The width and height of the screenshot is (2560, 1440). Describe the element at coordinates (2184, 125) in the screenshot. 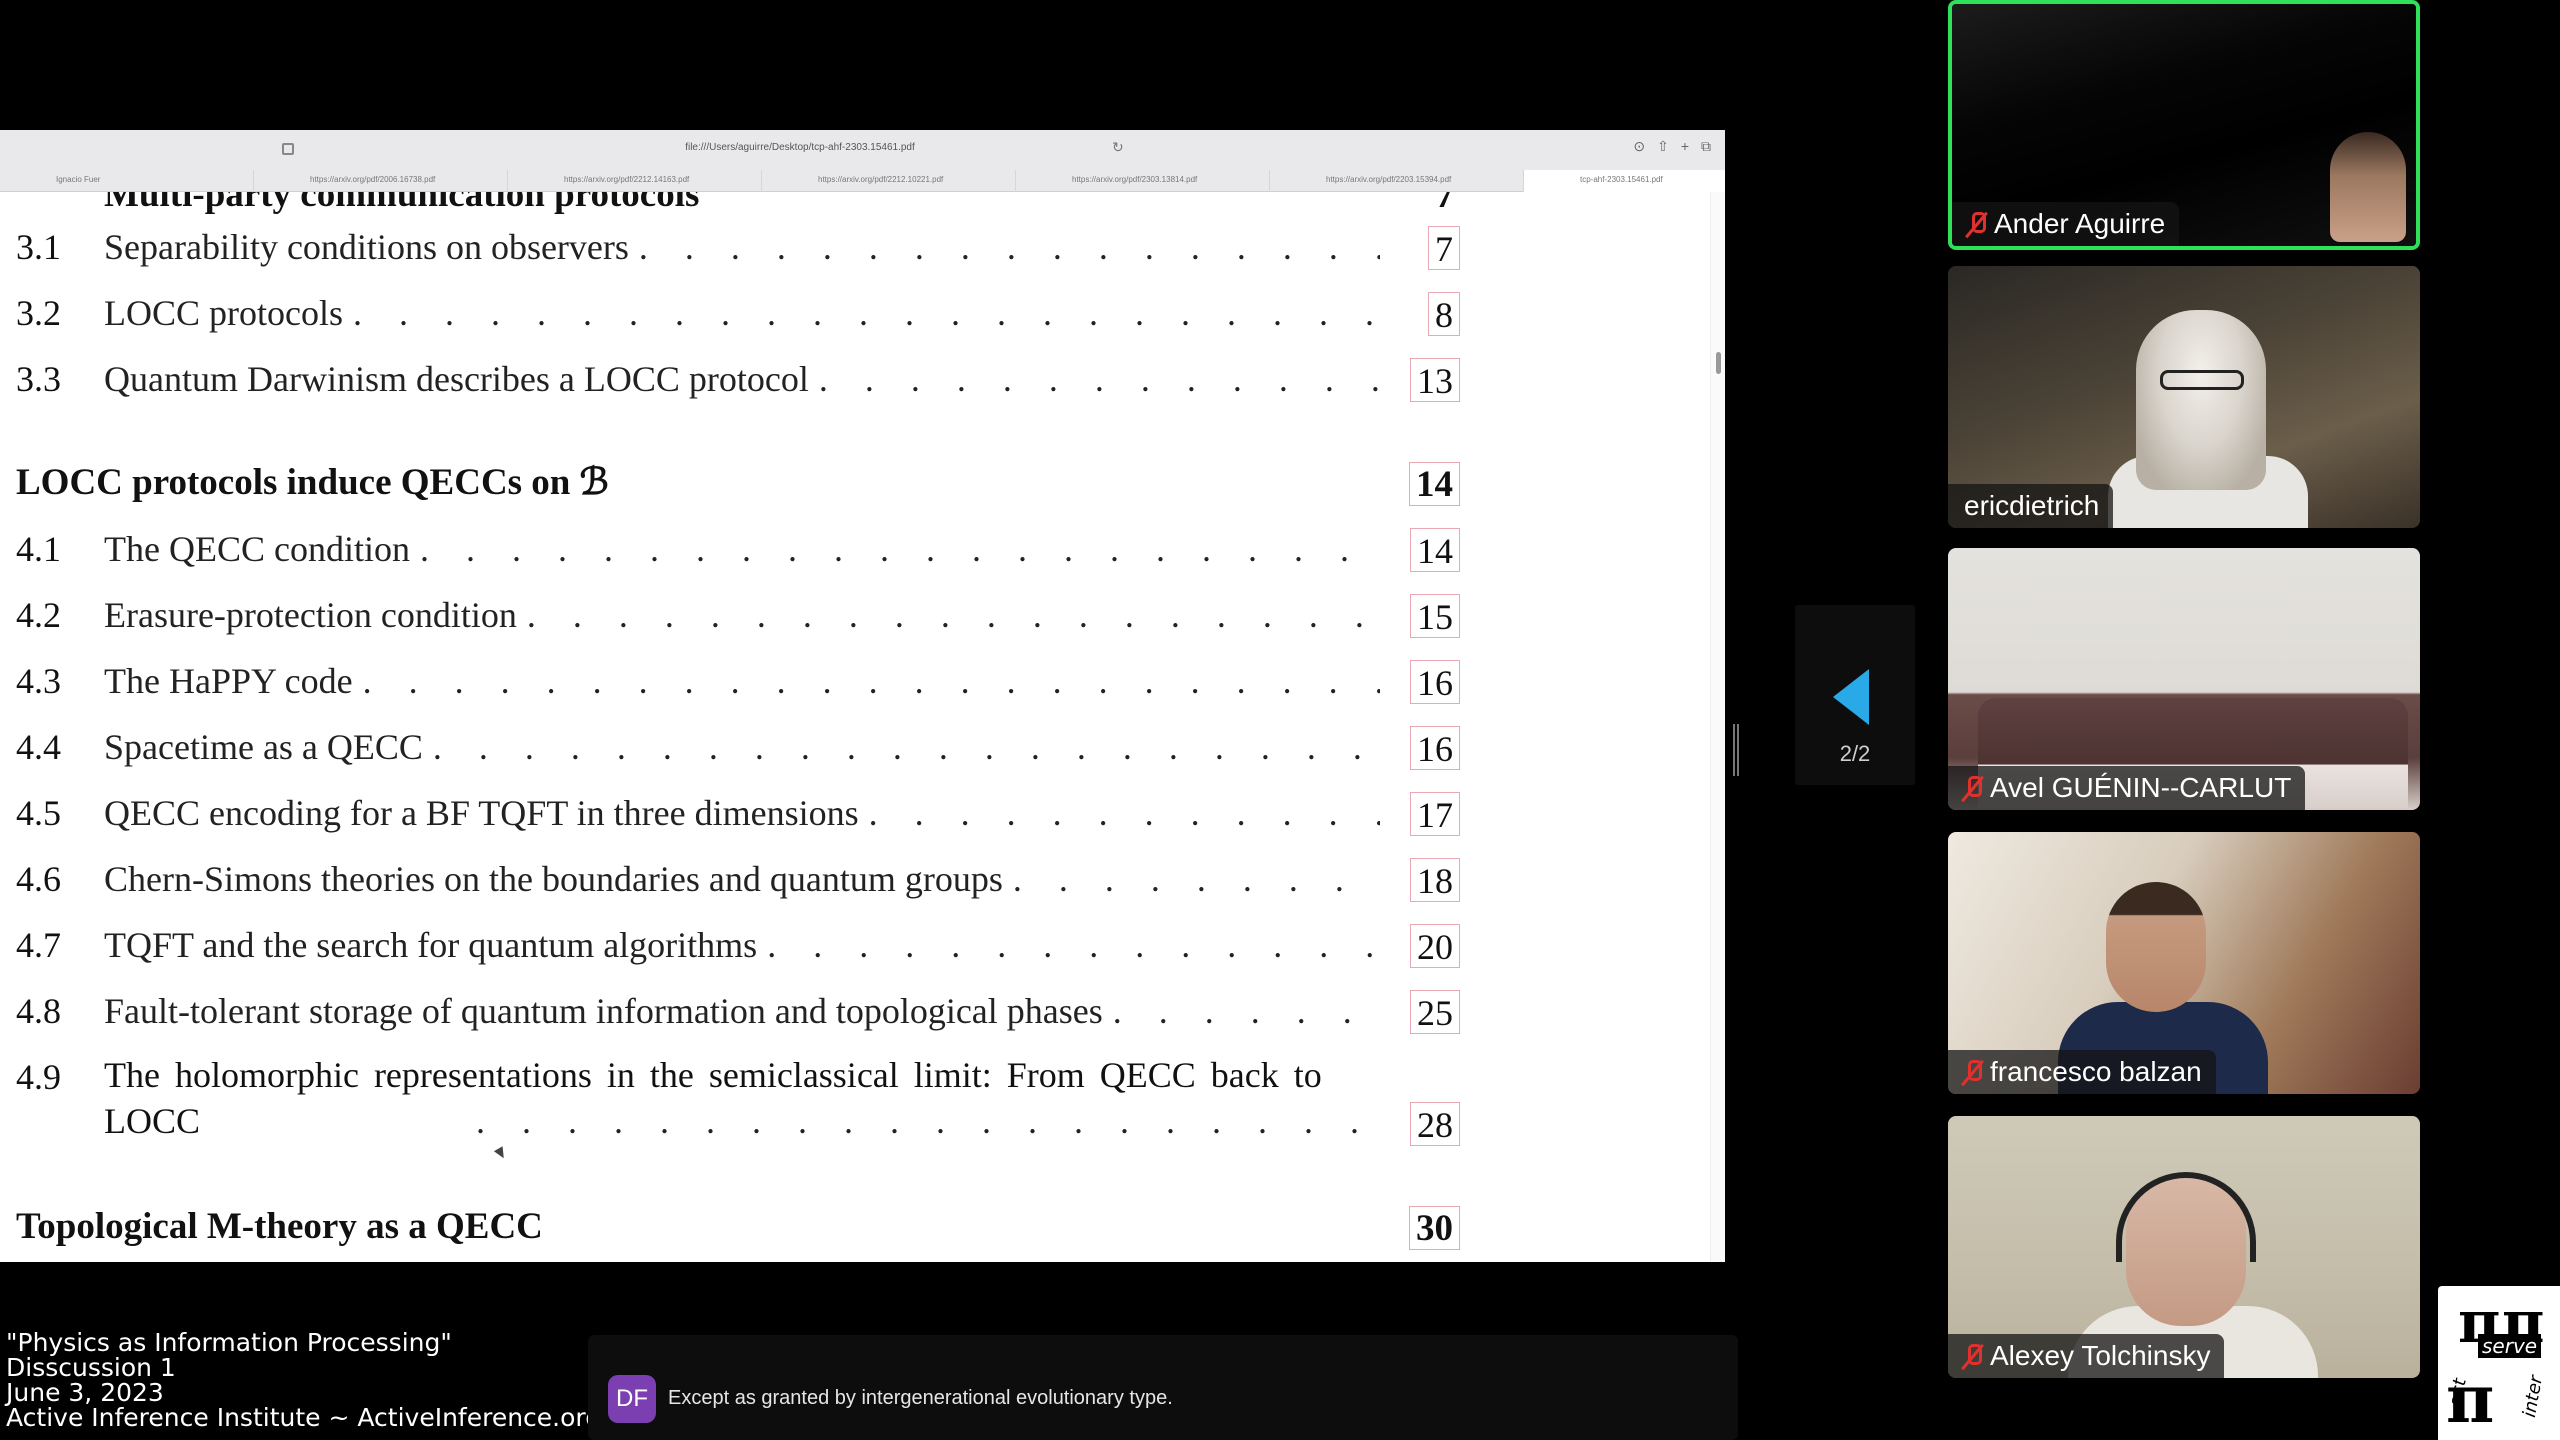

I see `participant-tile: Ander Aguirre` at that location.